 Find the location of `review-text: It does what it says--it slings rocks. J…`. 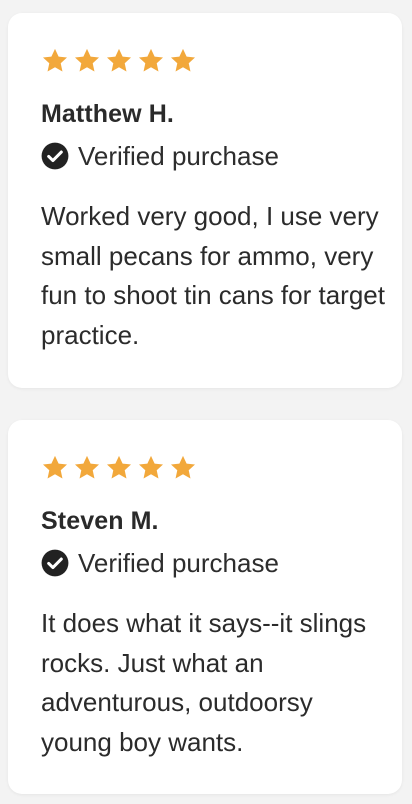

review-text: It does what it says--it slings rocks. J… is located at coordinates (204, 682).